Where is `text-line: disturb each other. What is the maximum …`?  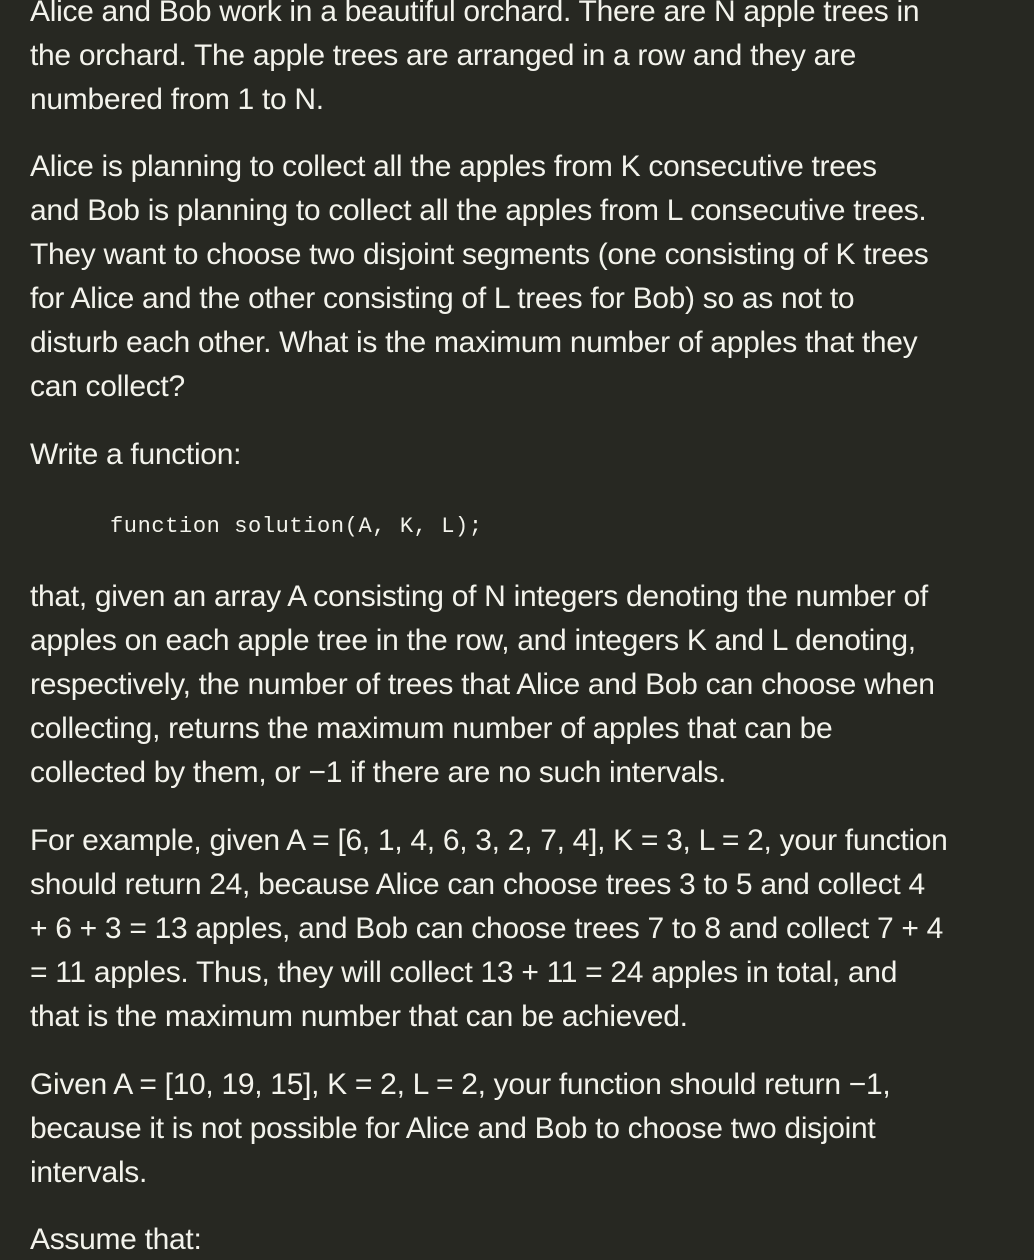 text-line: disturb each other. What is the maximum … is located at coordinates (474, 342).